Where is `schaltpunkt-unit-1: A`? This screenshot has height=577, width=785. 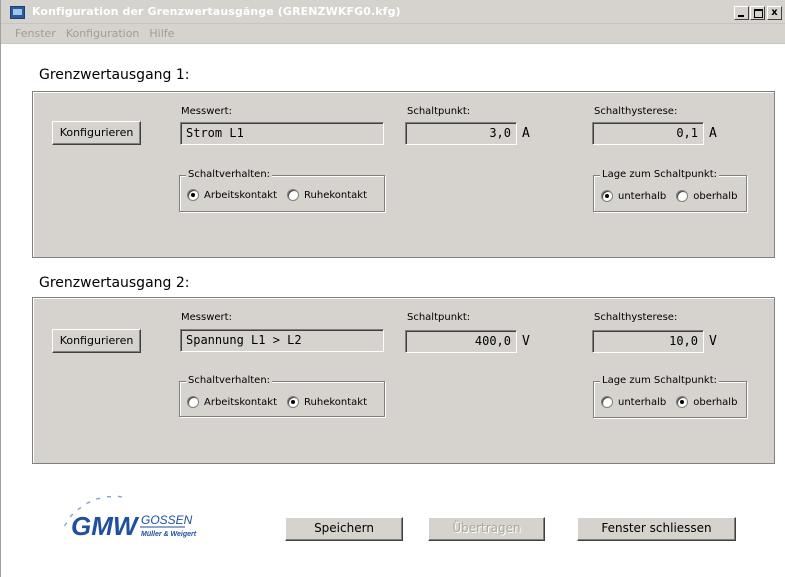 schaltpunkt-unit-1: A is located at coordinates (526, 133).